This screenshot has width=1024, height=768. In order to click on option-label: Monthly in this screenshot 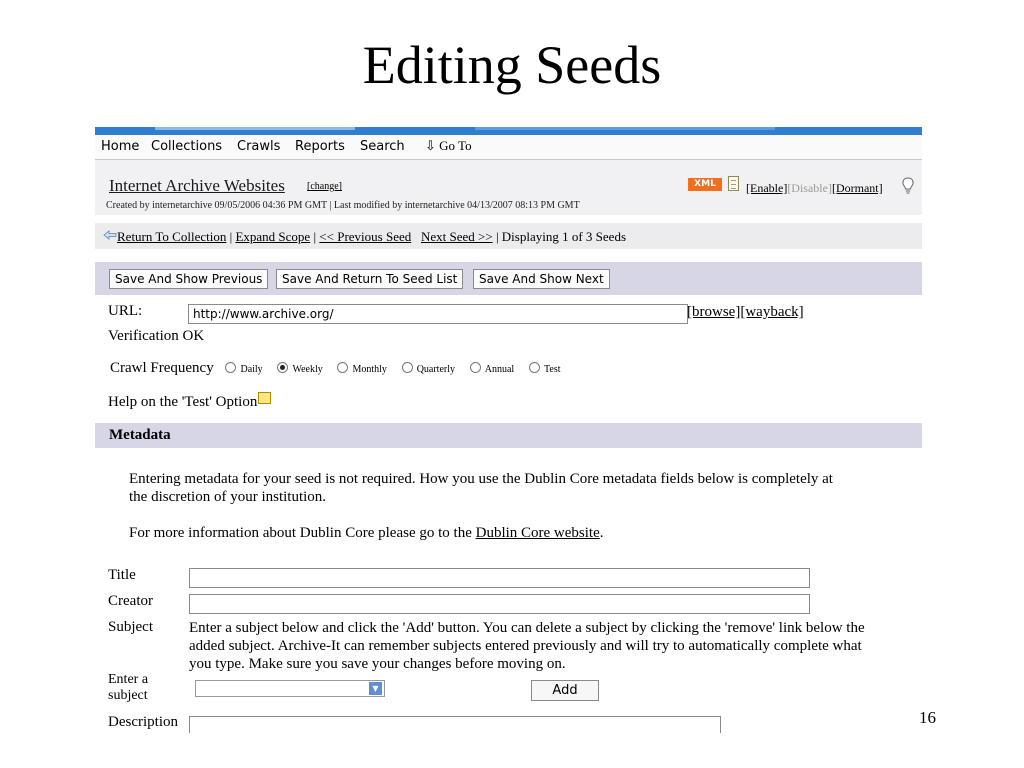, I will do `click(369, 369)`.